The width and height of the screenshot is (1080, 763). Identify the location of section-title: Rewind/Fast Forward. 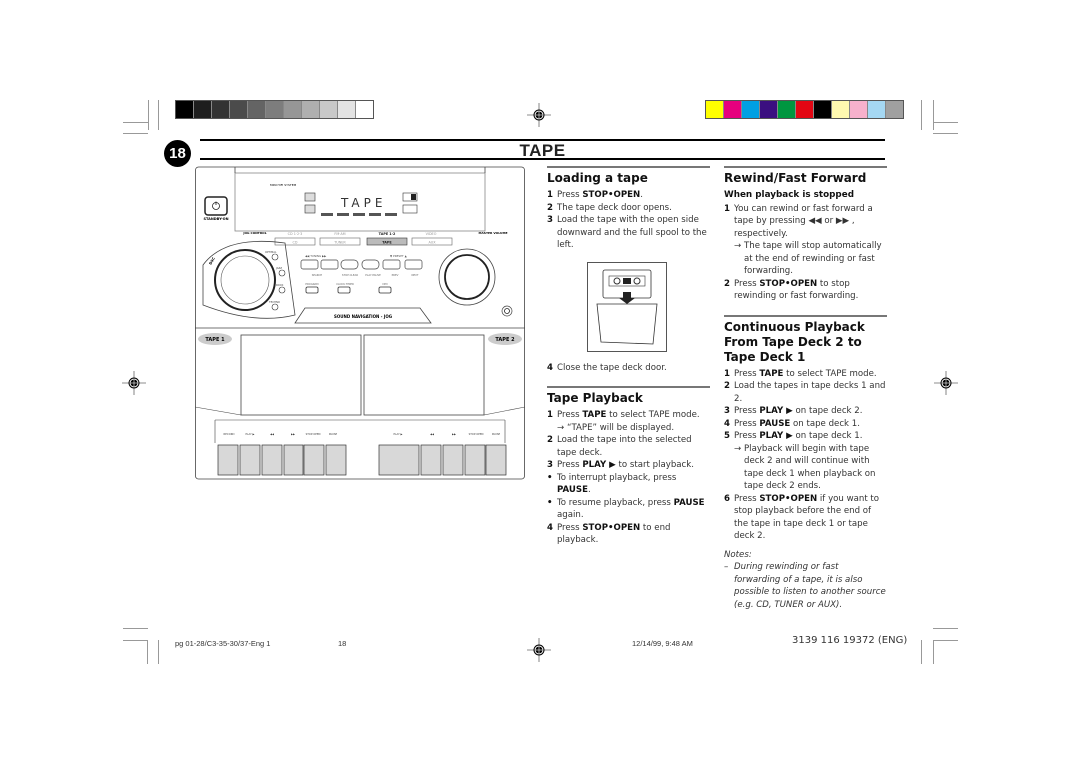
(795, 178).